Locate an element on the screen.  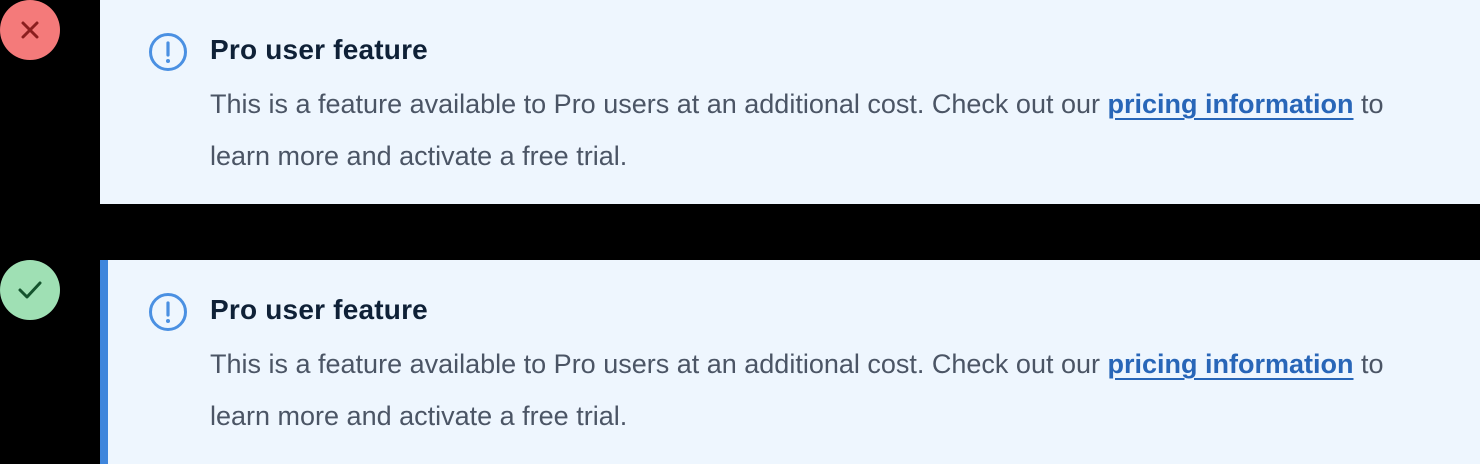
check-icon is located at coordinates (30, 290).